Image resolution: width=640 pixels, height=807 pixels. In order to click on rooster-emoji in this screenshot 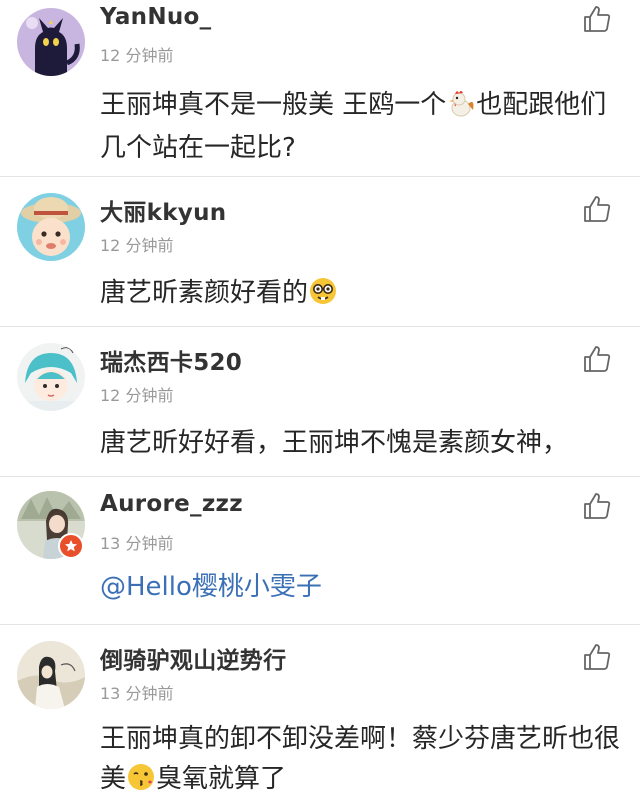, I will do `click(461, 108)`.